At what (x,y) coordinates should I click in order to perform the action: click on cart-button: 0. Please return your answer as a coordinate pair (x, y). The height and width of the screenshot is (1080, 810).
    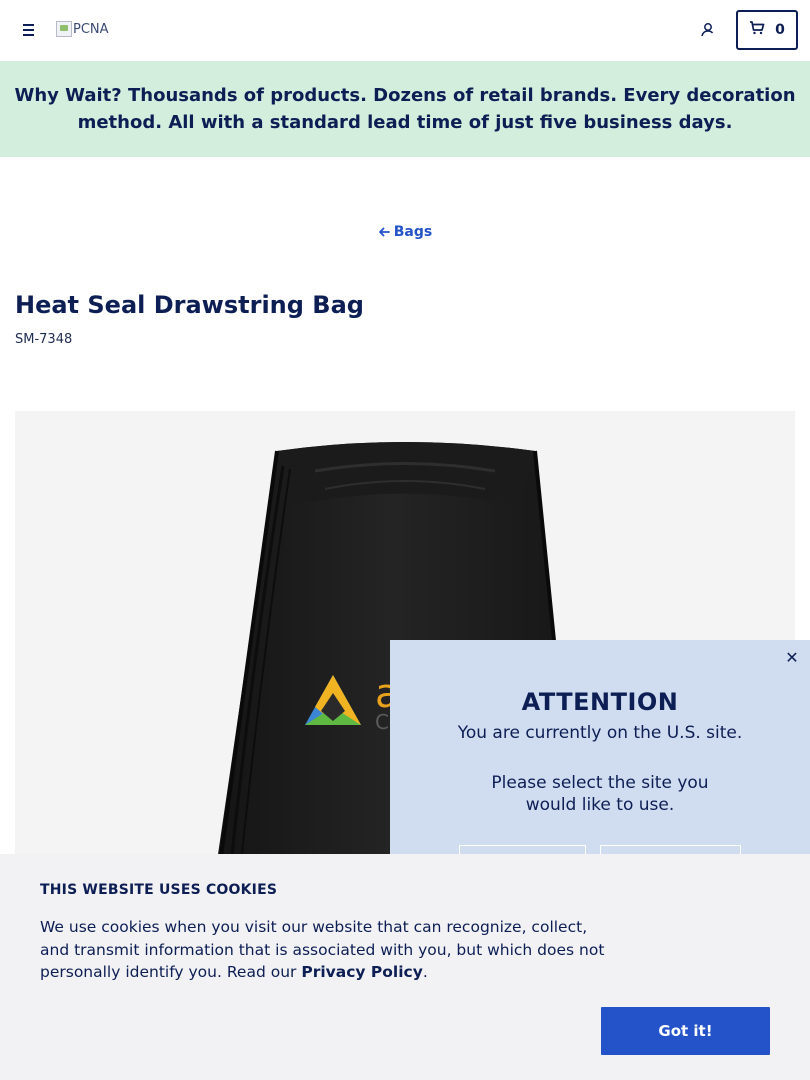
    Looking at the image, I should click on (767, 30).